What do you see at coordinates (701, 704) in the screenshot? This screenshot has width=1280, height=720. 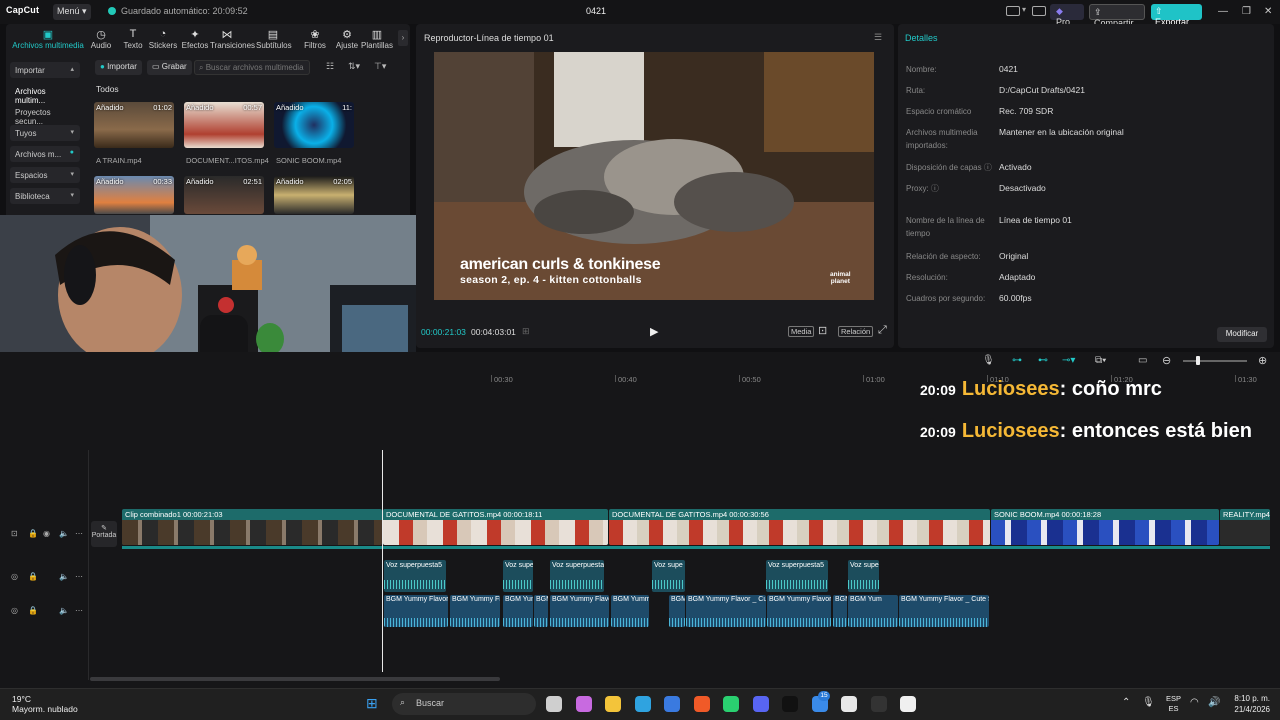 I see `brave-icon` at bounding box center [701, 704].